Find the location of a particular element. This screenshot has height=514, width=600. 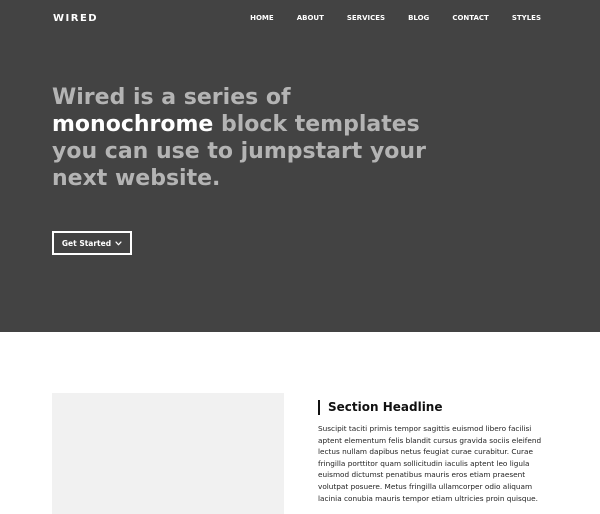

nav-menu: HOME ABOUT SERVICES BLOG CONTACT STYLES is located at coordinates (395, 18).